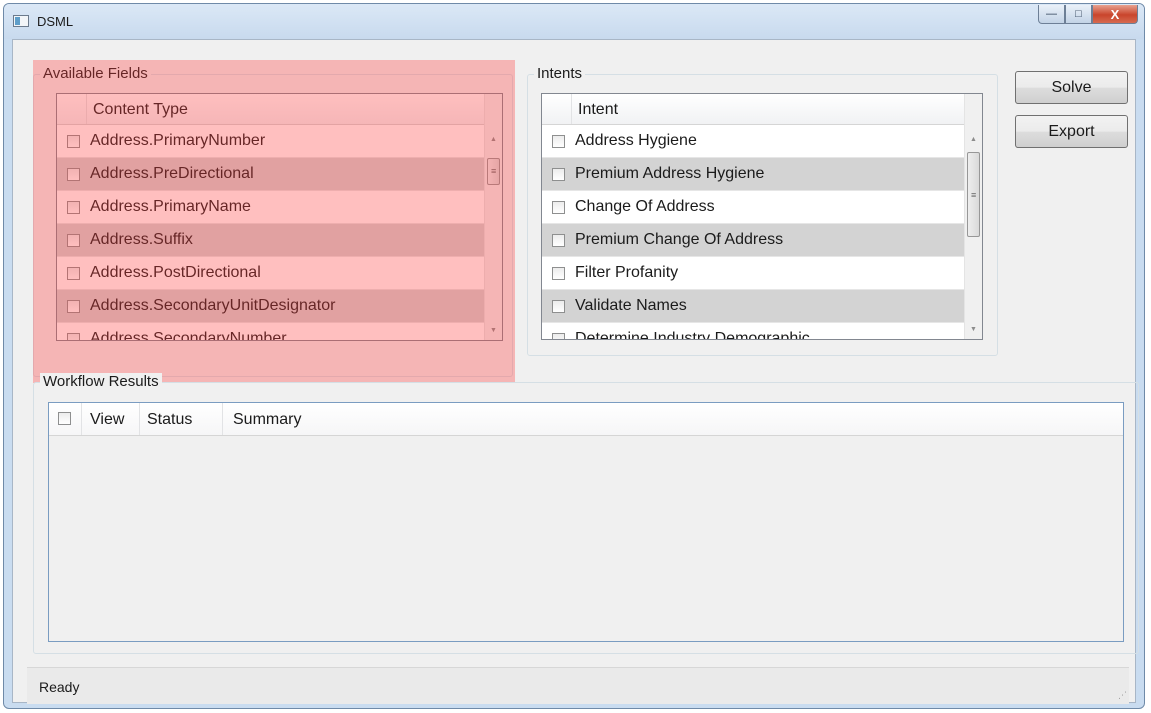  Describe the element at coordinates (598, 109) in the screenshot. I see `intent-column-title: Intent` at that location.